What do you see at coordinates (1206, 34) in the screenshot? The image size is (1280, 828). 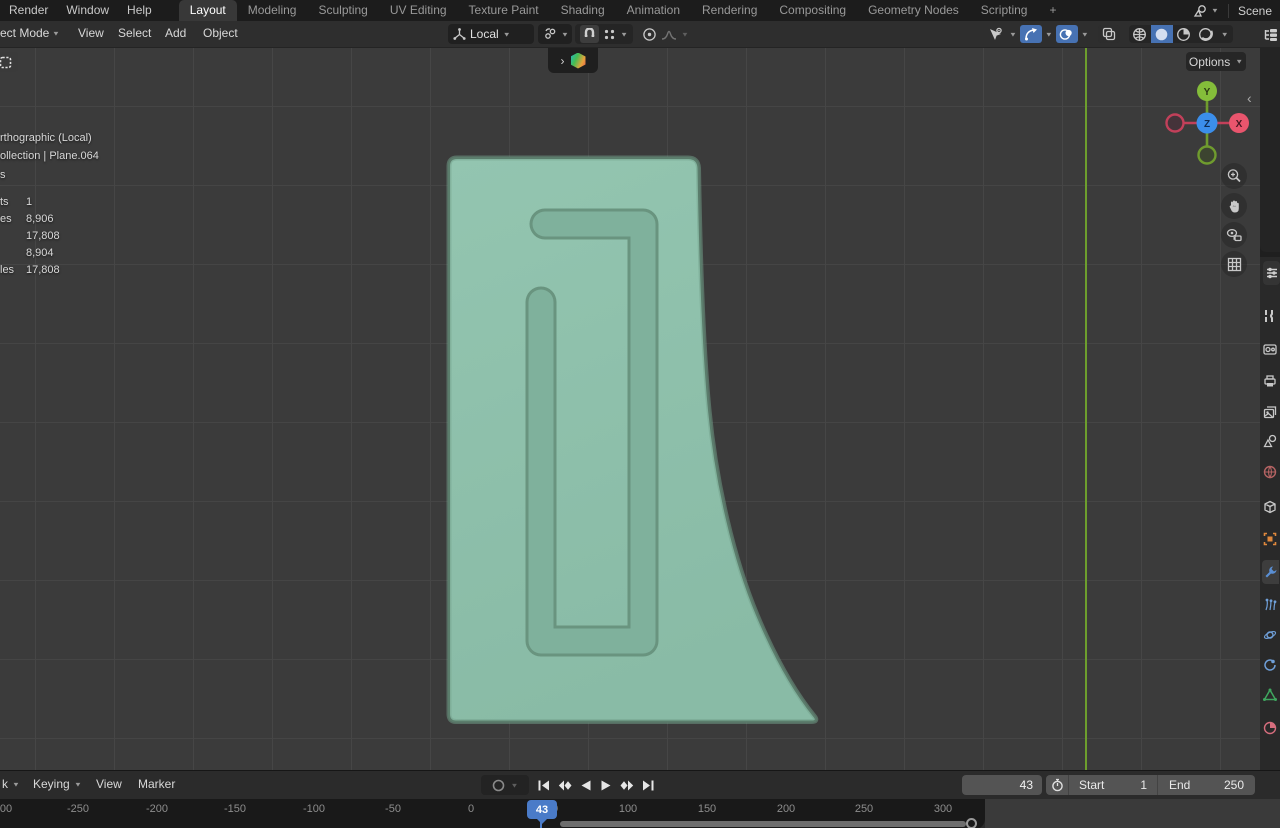 I see `shading-rendered-button` at bounding box center [1206, 34].